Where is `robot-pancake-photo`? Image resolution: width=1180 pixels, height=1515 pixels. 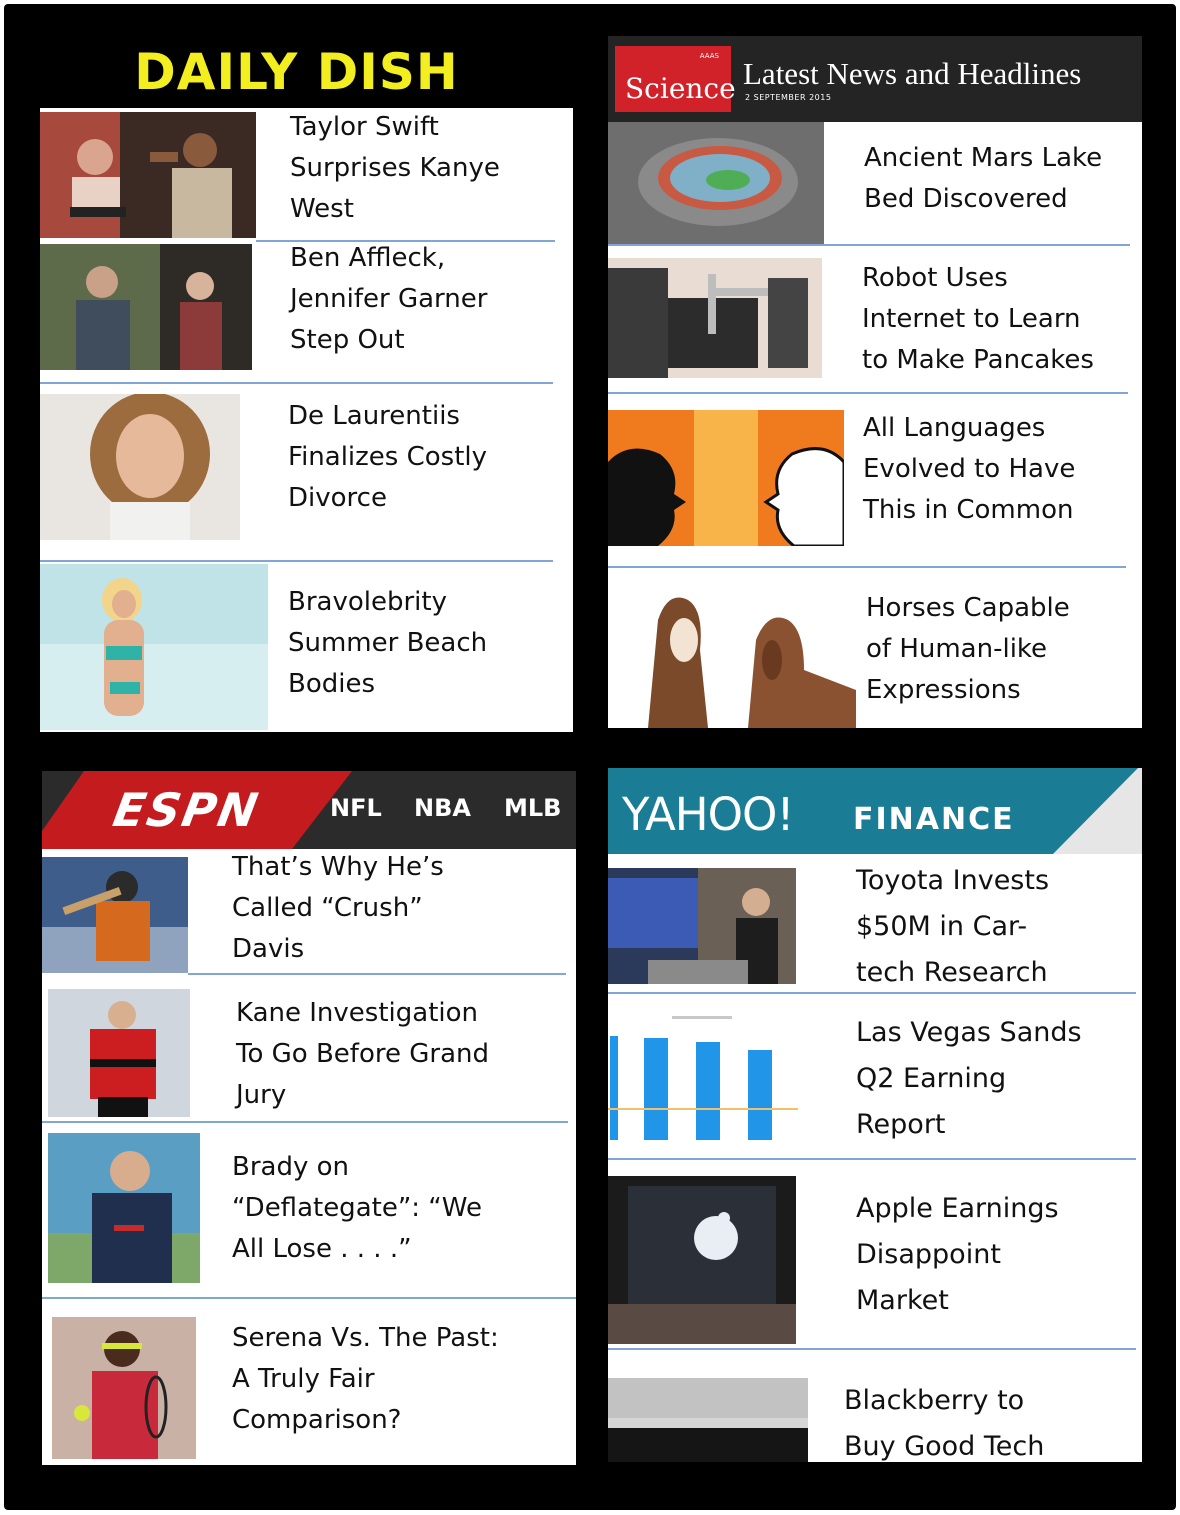 robot-pancake-photo is located at coordinates (715, 318).